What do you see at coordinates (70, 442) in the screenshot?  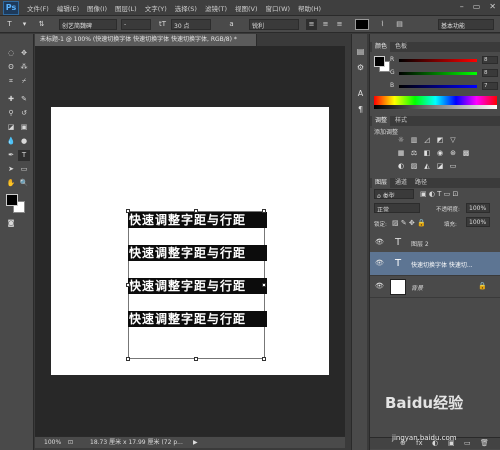 I see `status-icon: ⊡` at bounding box center [70, 442].